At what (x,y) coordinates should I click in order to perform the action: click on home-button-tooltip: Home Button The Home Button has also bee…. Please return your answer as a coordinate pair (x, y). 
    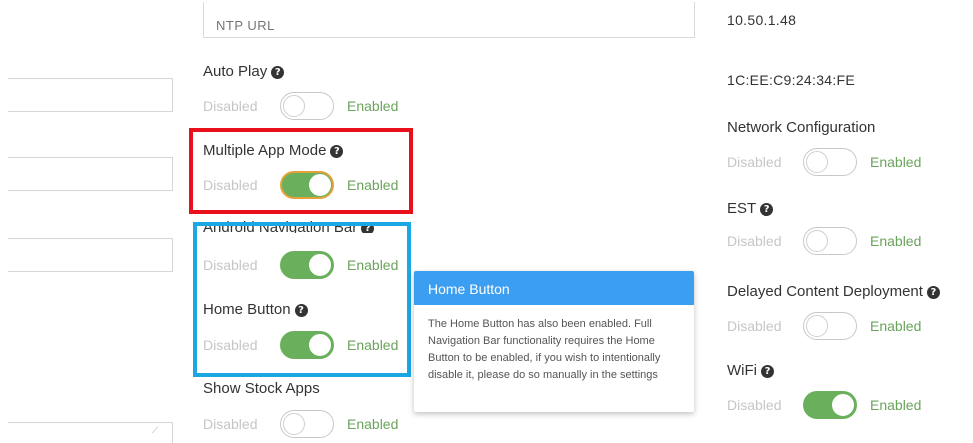
    Looking at the image, I should click on (554, 341).